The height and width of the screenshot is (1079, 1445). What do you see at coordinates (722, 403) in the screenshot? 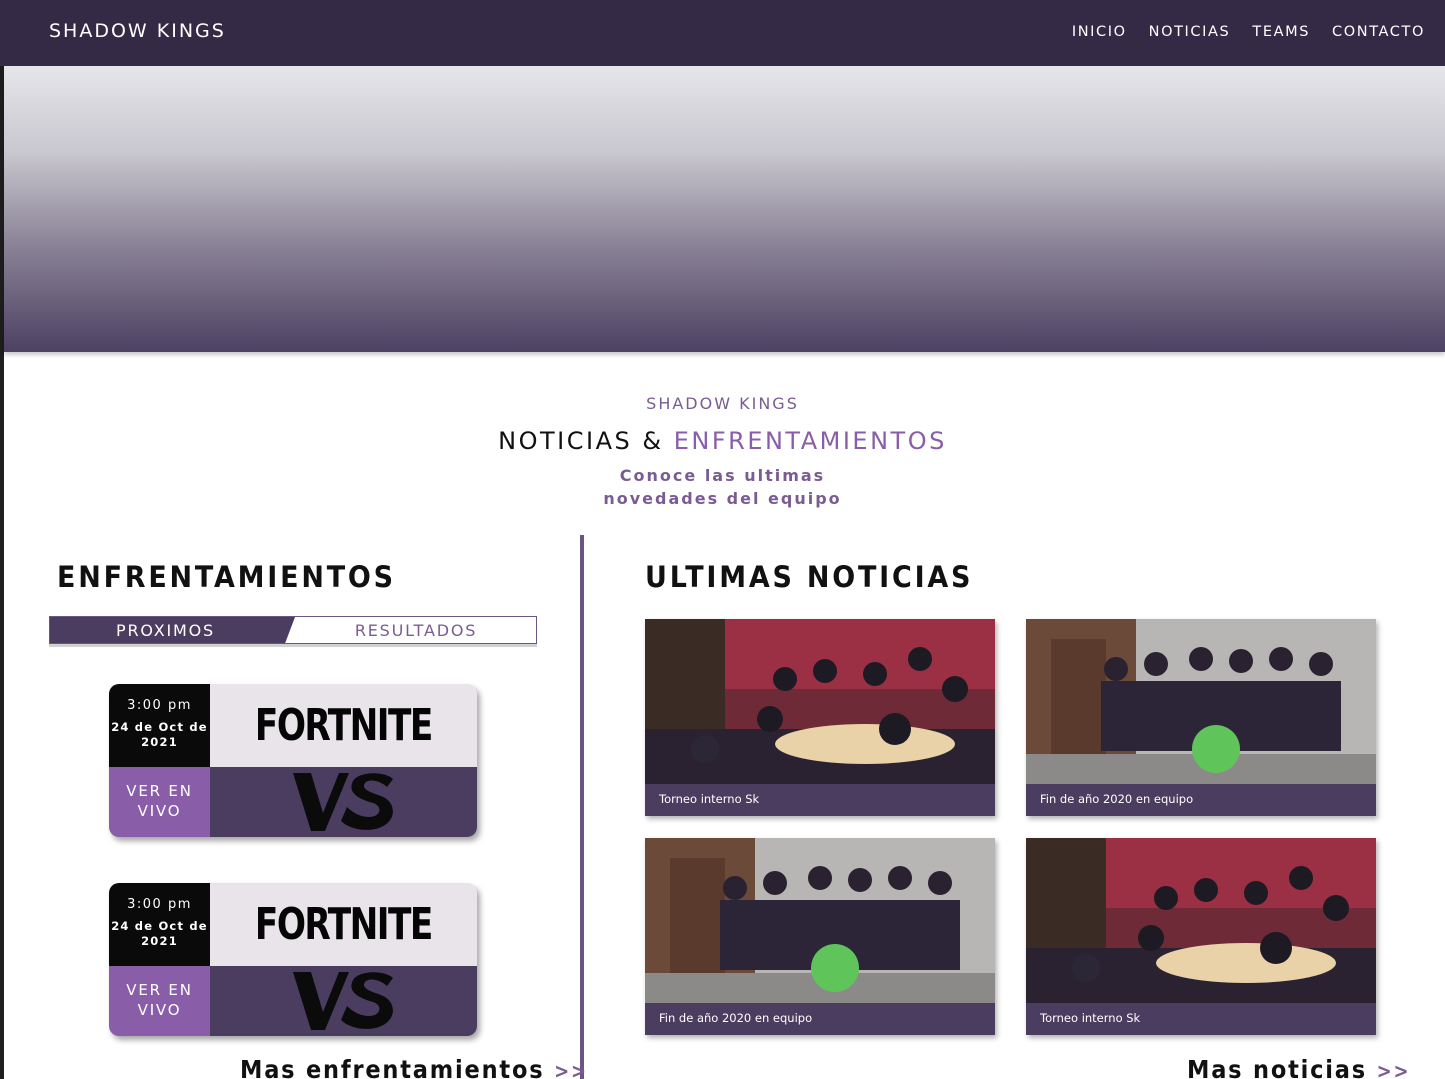
I see `section-kicker: SHADOW KINGS` at bounding box center [722, 403].